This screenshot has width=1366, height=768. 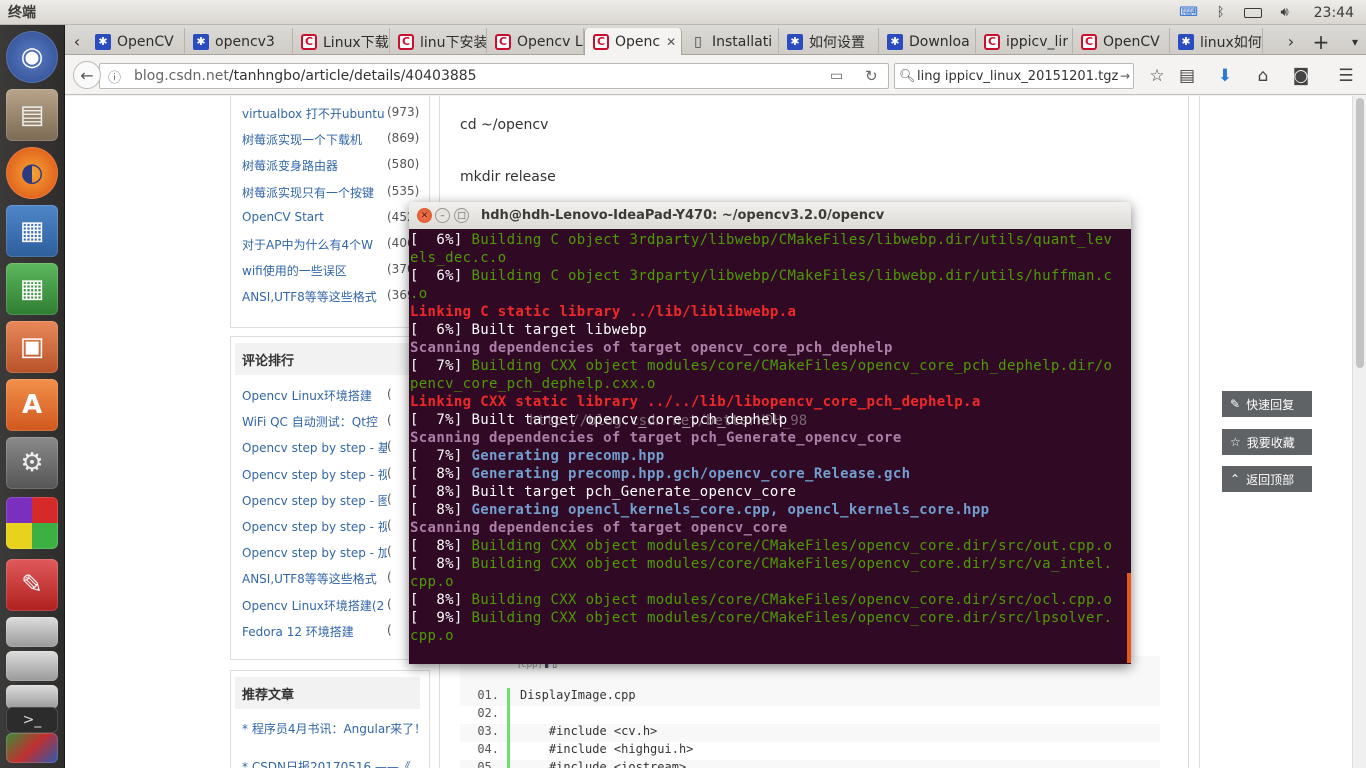 What do you see at coordinates (341, 41) in the screenshot?
I see `tab-2: C Linux下载` at bounding box center [341, 41].